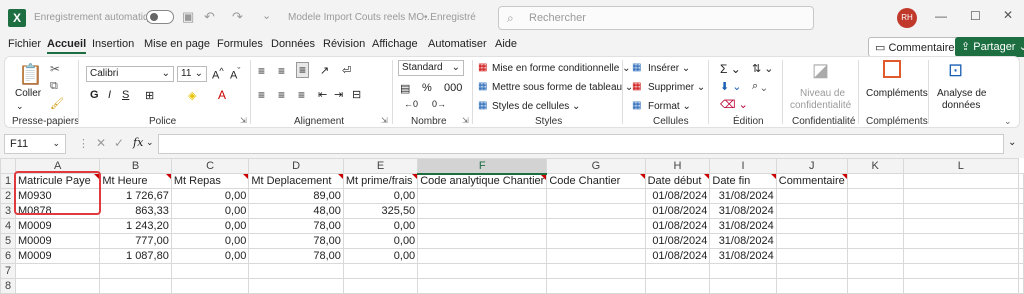 This screenshot has height=294, width=1024. I want to click on analyze-data-icon: ⊡, so click(955, 70).